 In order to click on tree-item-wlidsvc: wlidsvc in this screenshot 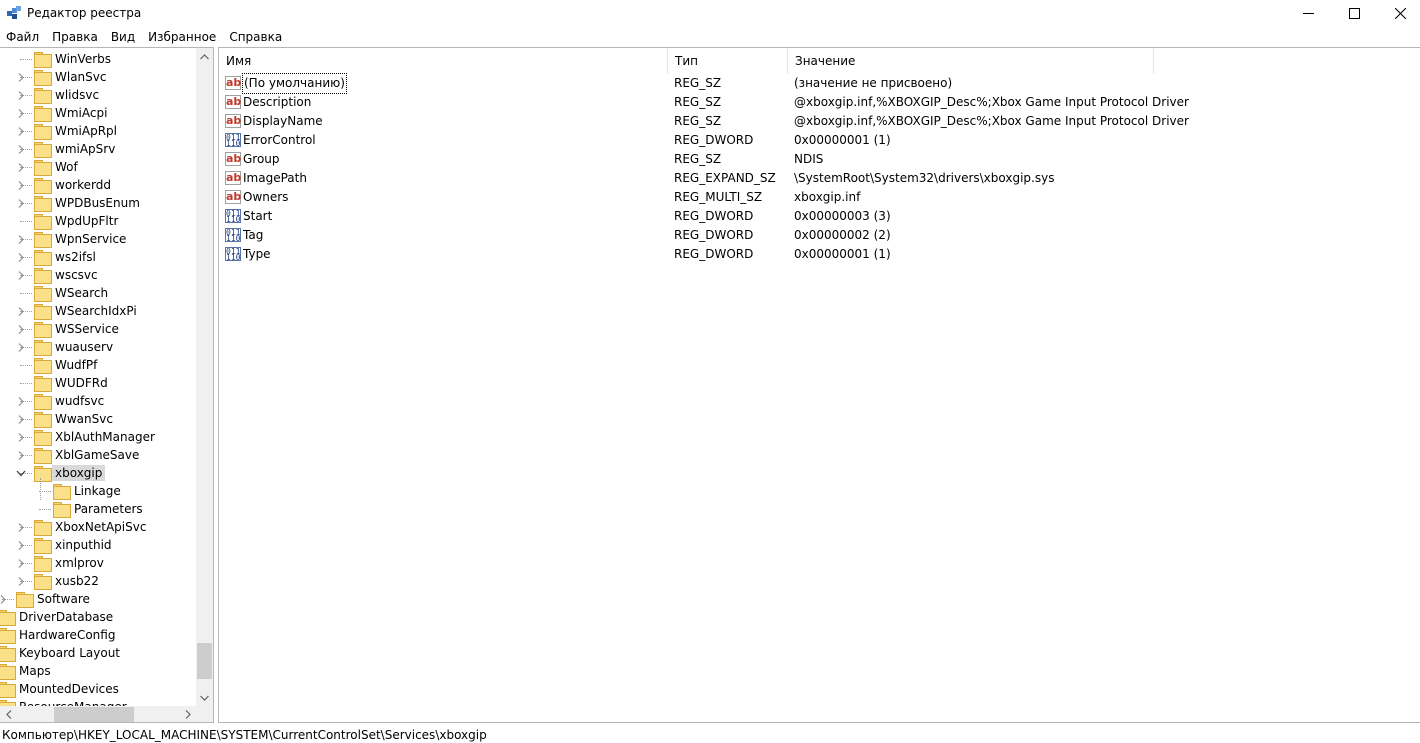, I will do `click(98, 95)`.